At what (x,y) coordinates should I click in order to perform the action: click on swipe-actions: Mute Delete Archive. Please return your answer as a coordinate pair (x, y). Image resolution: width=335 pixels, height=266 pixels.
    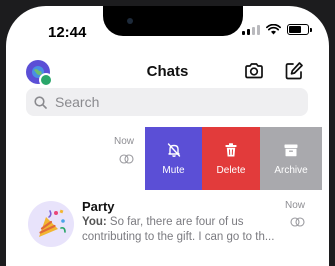
    Looking at the image, I should click on (233, 158).